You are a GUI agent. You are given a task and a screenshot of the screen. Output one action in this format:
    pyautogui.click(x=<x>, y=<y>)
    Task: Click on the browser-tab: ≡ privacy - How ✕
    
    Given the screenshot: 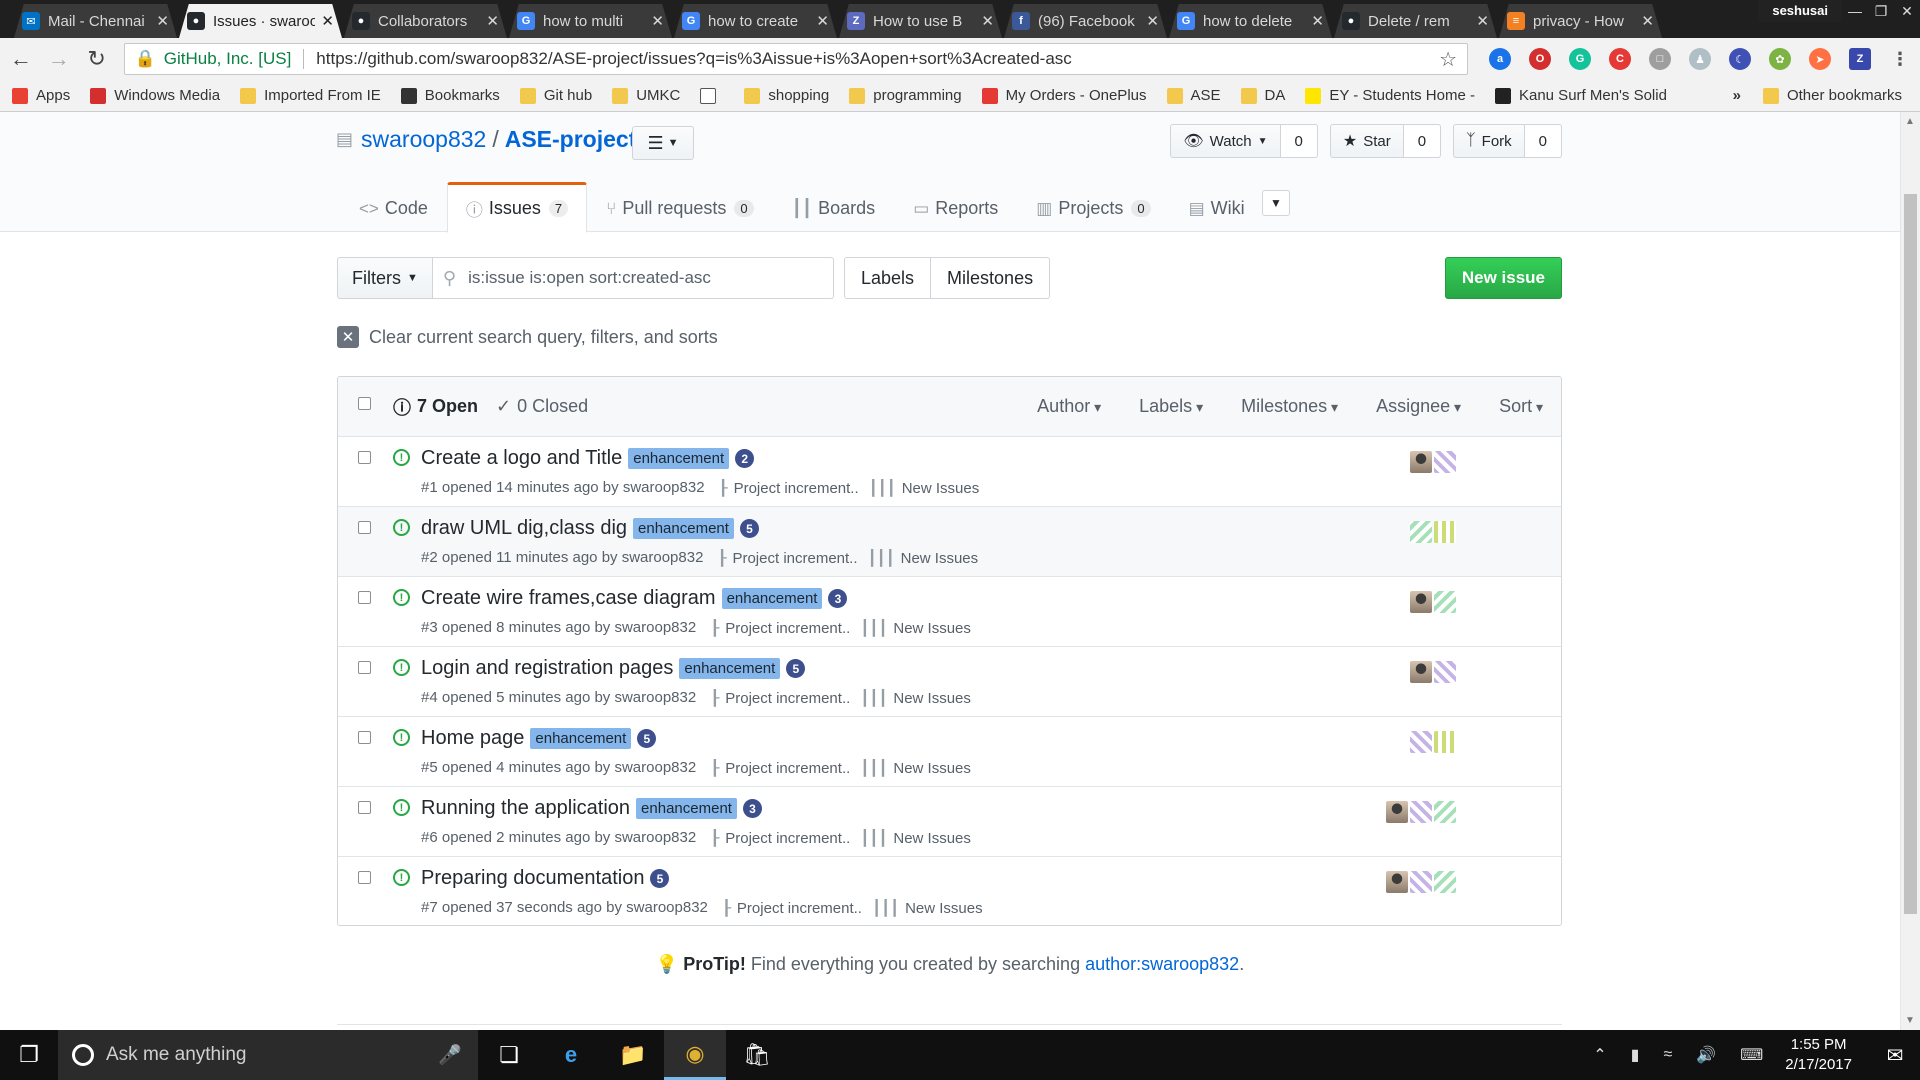 What is the action you would take?
    pyautogui.click(x=1580, y=21)
    